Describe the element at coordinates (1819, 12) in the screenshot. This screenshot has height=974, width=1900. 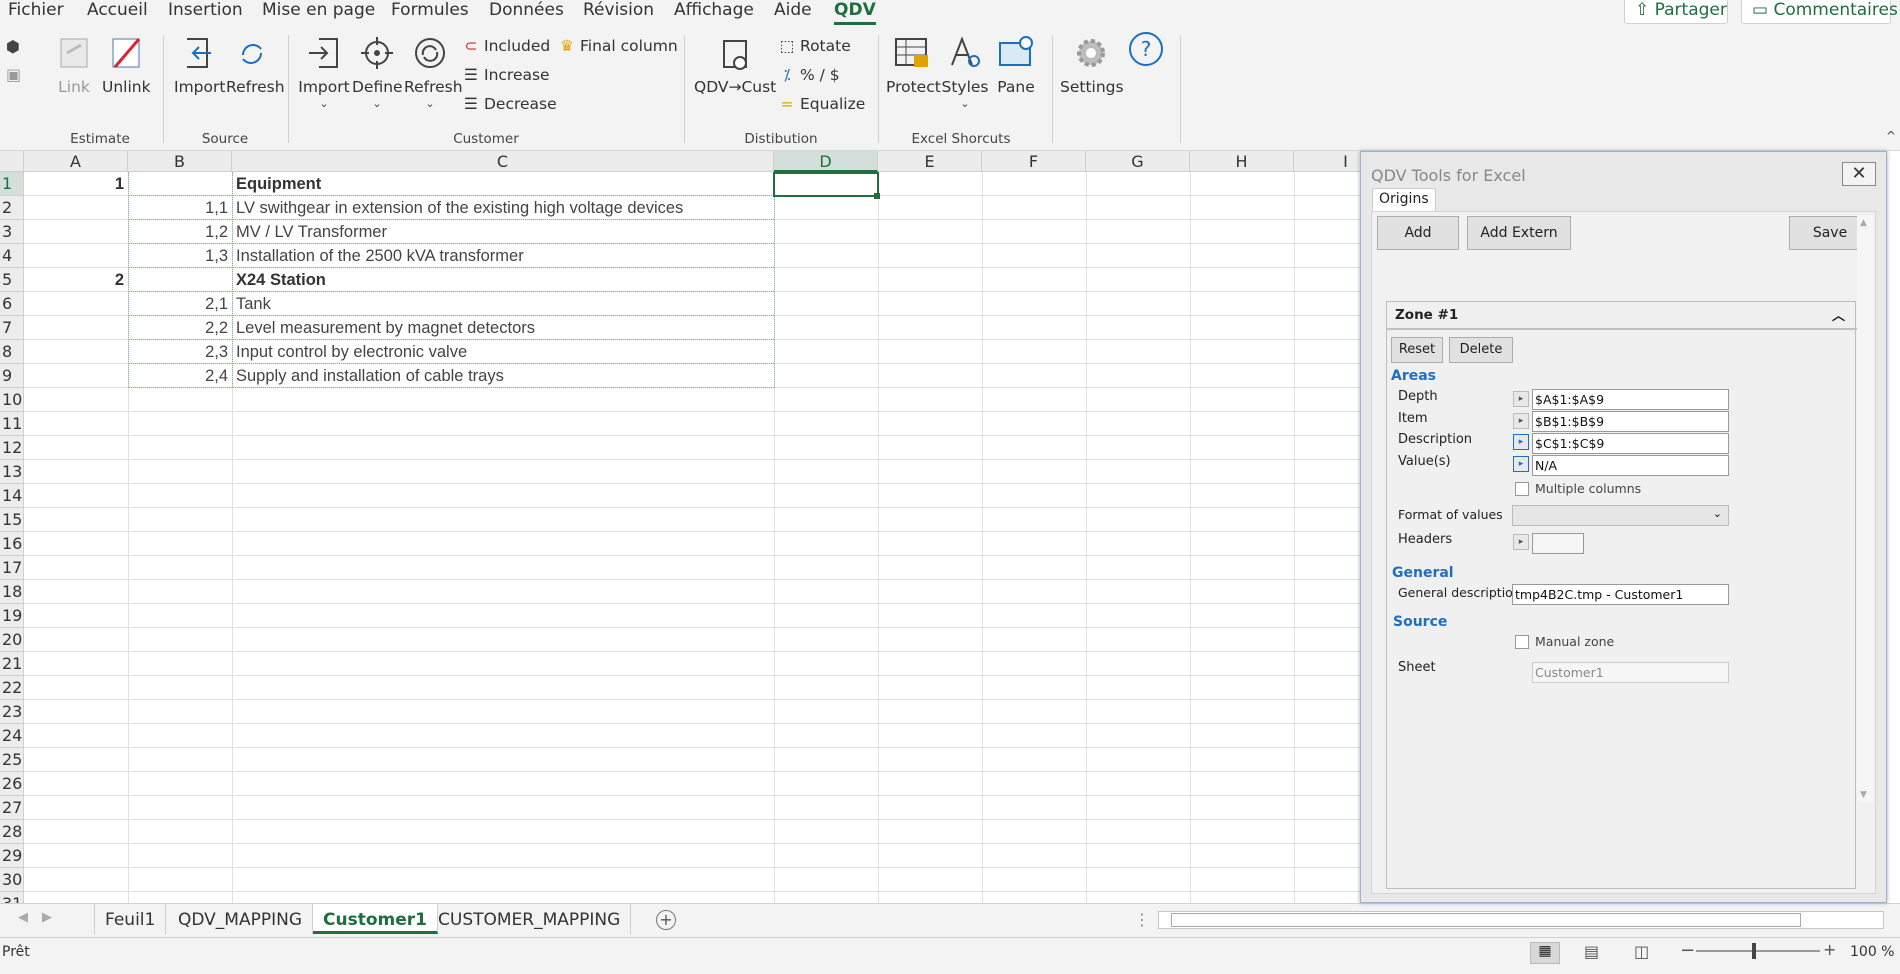
I see `comments-button: ▭ Commentaires` at that location.